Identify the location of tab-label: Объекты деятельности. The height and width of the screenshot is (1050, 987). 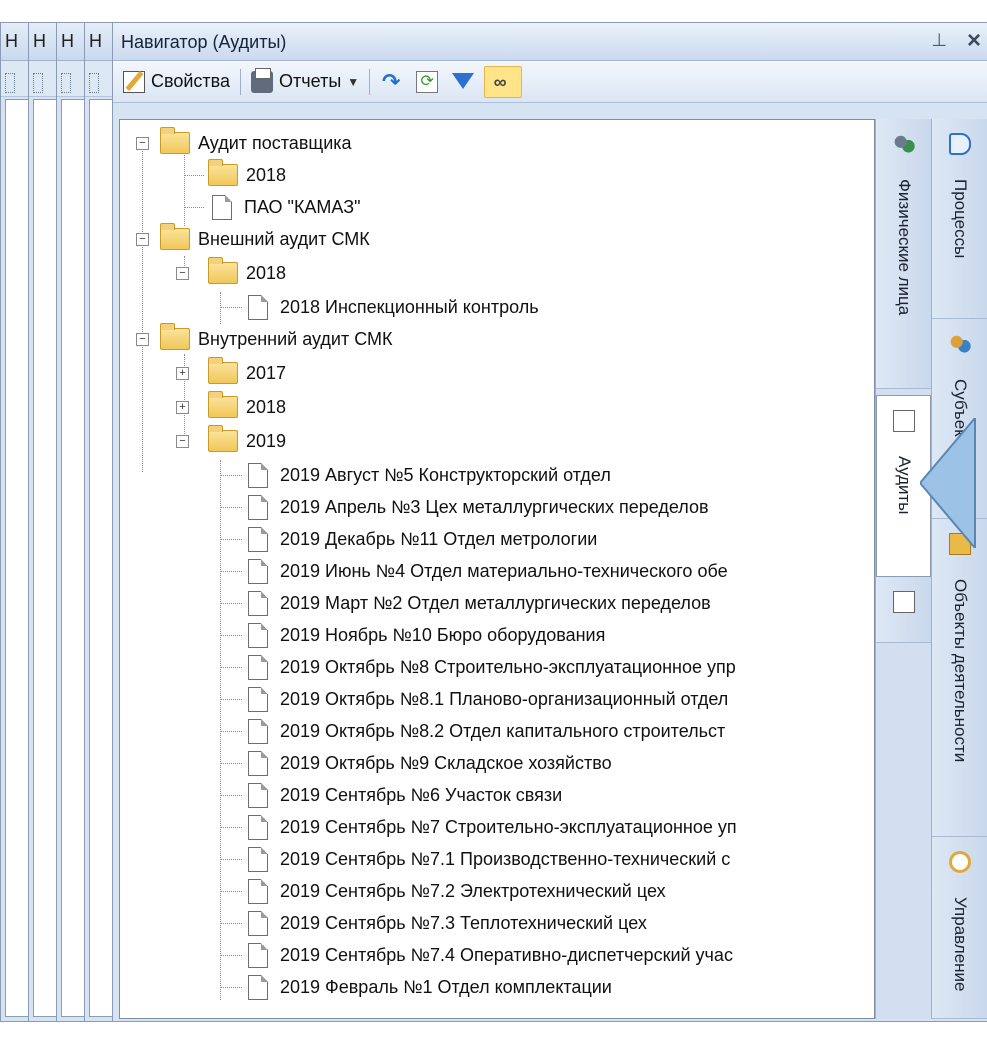
(960, 671).